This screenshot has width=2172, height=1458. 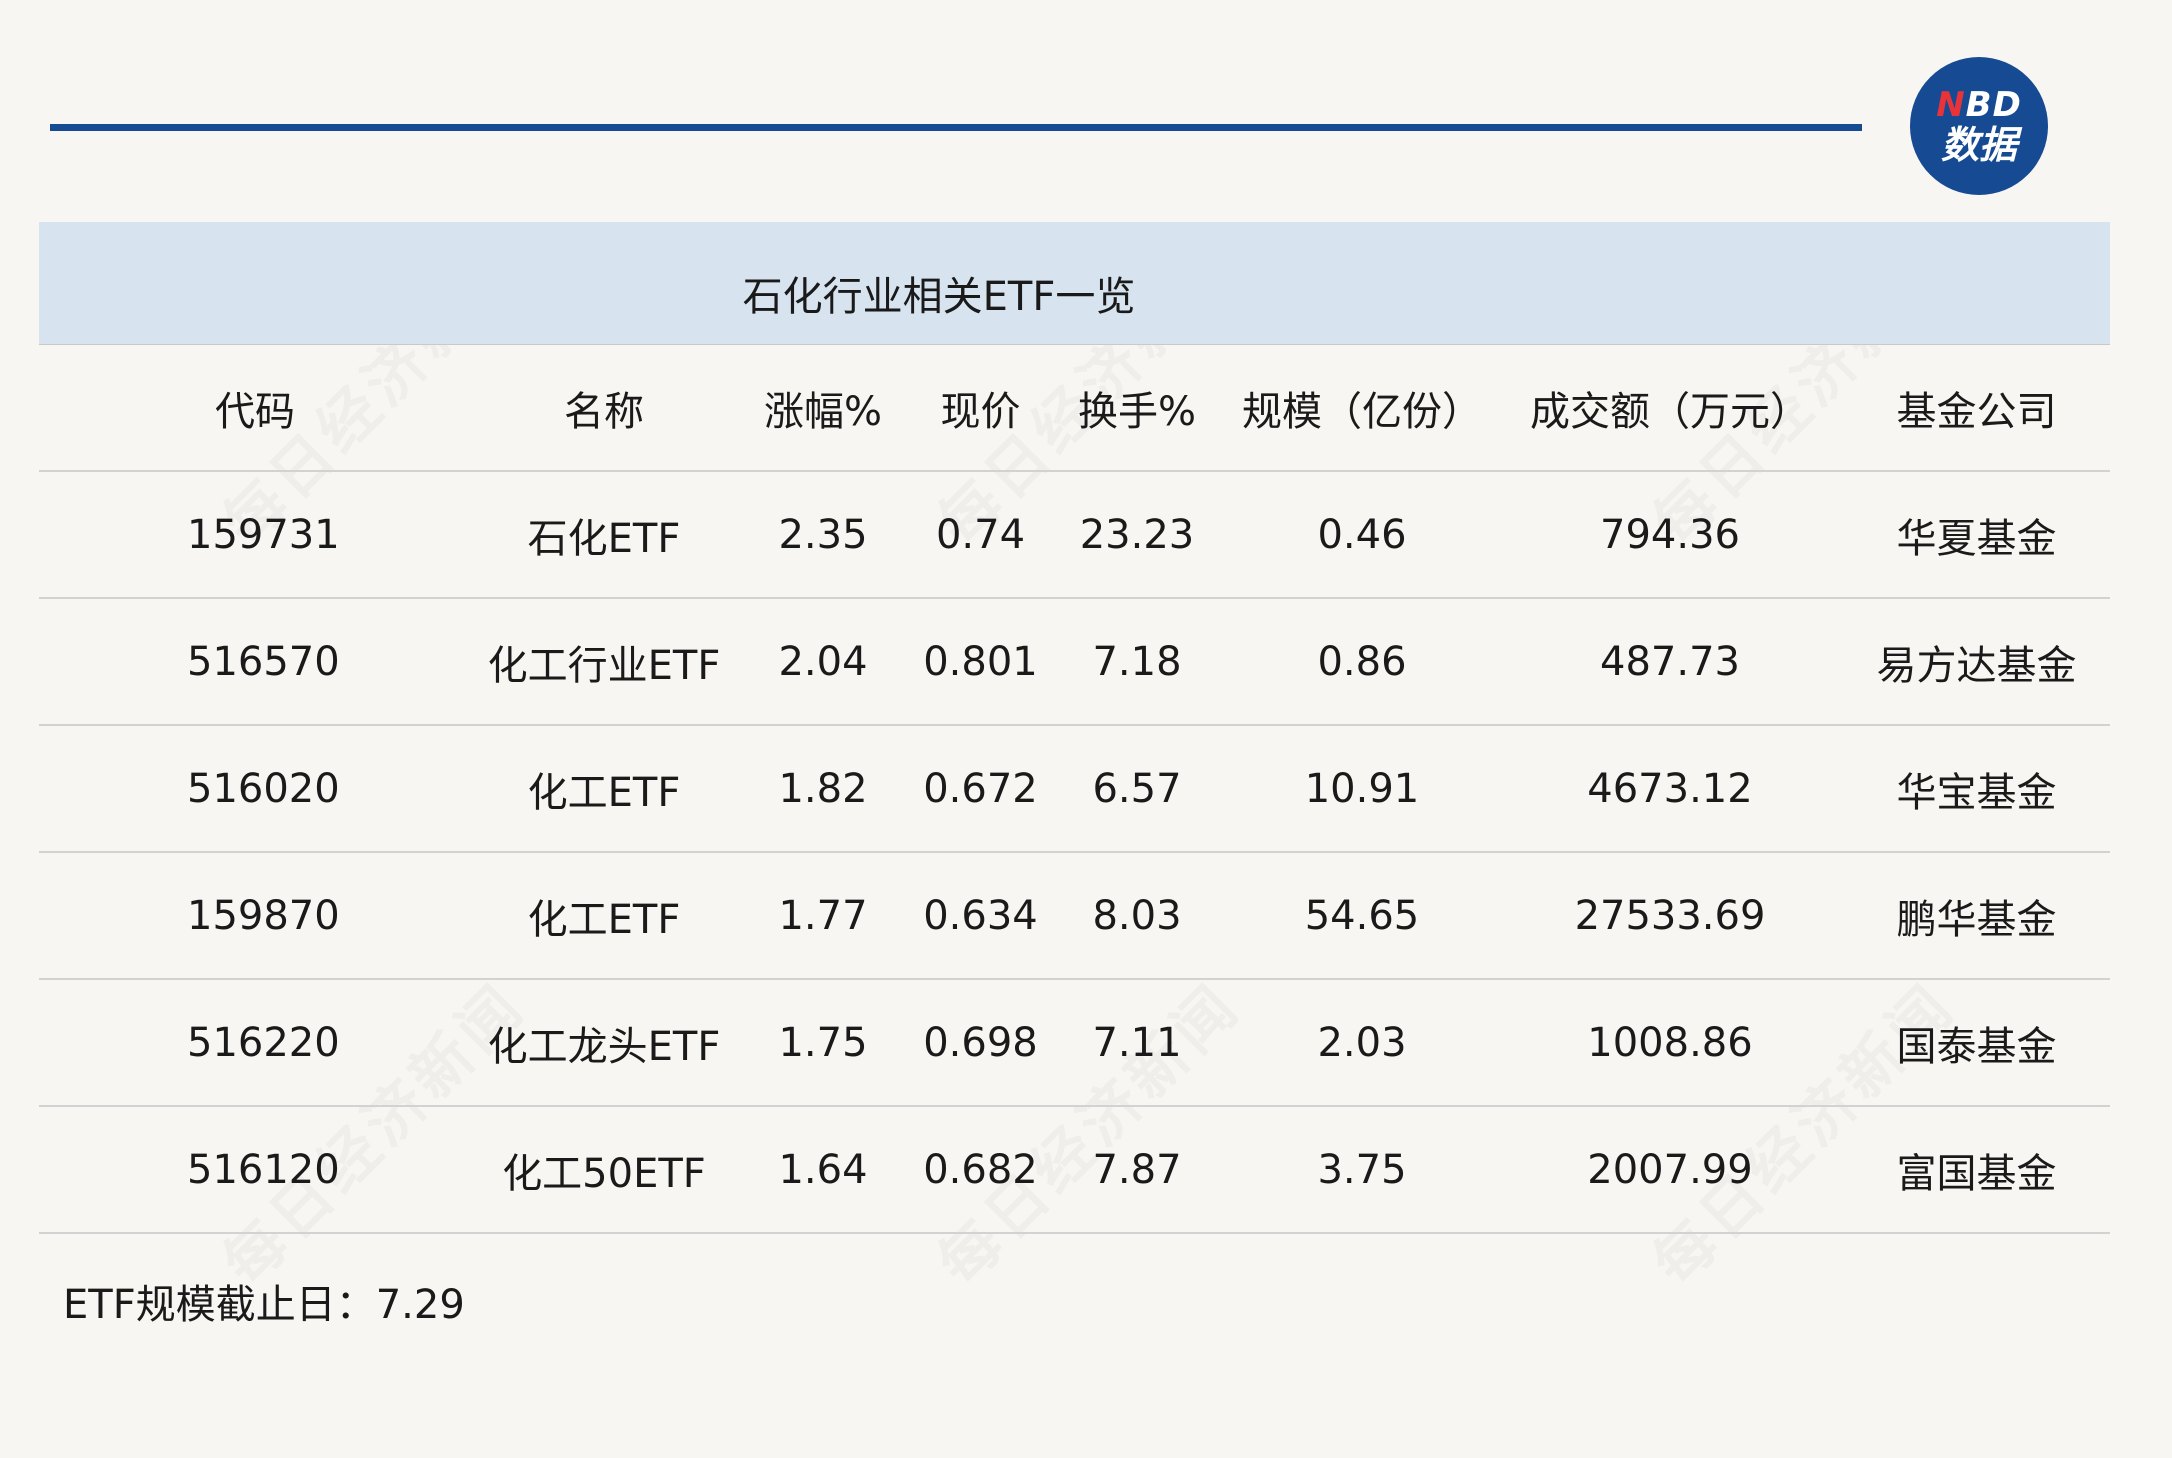 What do you see at coordinates (1978, 145) in the screenshot?
I see `logo-bottom-line: 数据` at bounding box center [1978, 145].